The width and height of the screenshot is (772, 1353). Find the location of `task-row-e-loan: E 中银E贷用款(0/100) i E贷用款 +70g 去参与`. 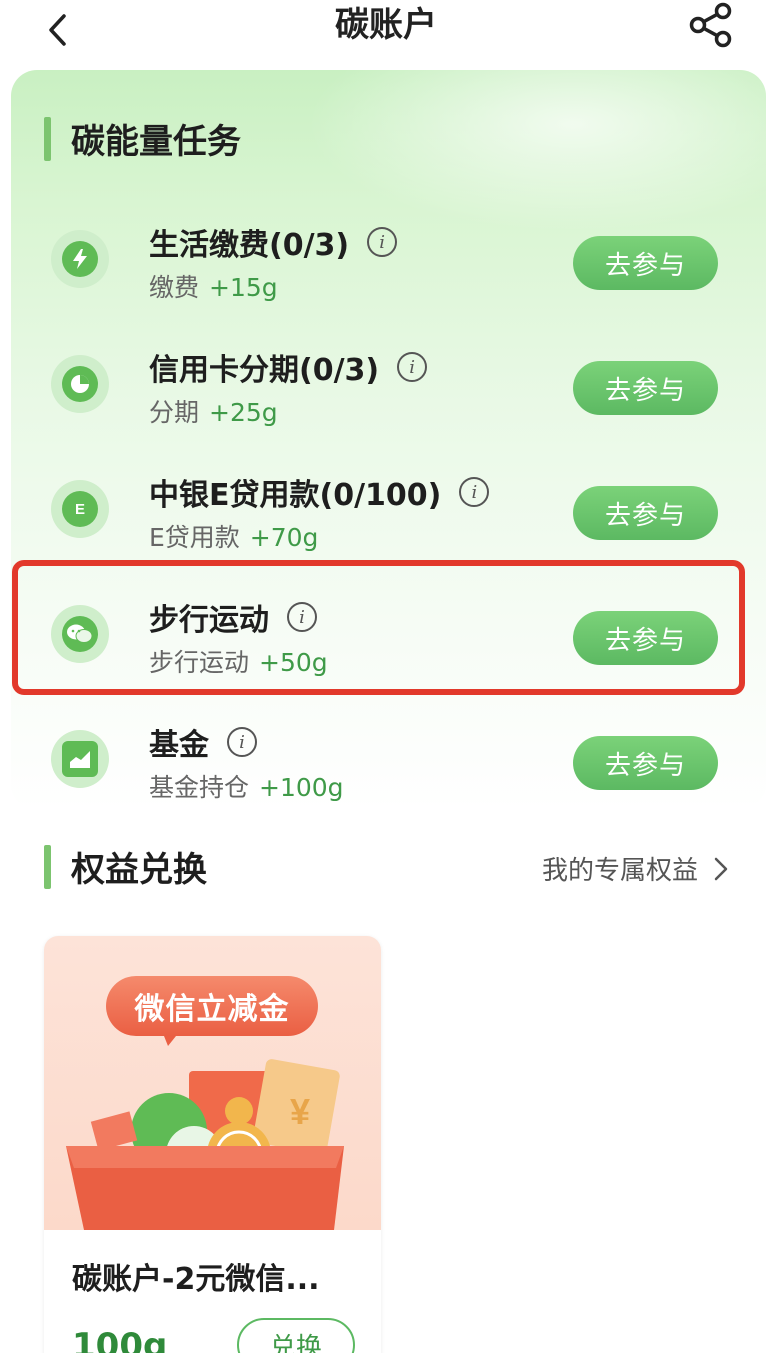

task-row-e-loan: E 中银E贷用款(0/100) i E贷用款 +70g 去参与 is located at coordinates (388, 515).